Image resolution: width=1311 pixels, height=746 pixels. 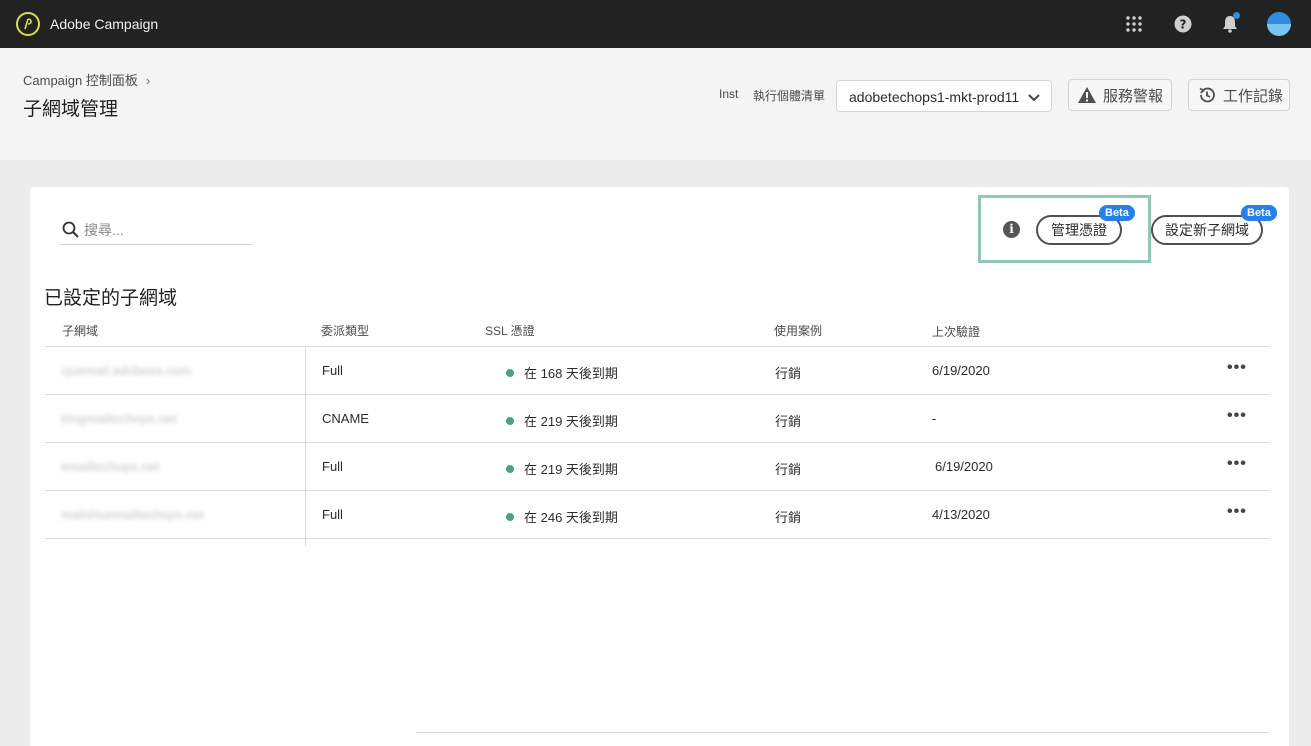 What do you see at coordinates (934, 97) in the screenshot?
I see `instance-select-value: adobetechops1-mkt-prod11` at bounding box center [934, 97].